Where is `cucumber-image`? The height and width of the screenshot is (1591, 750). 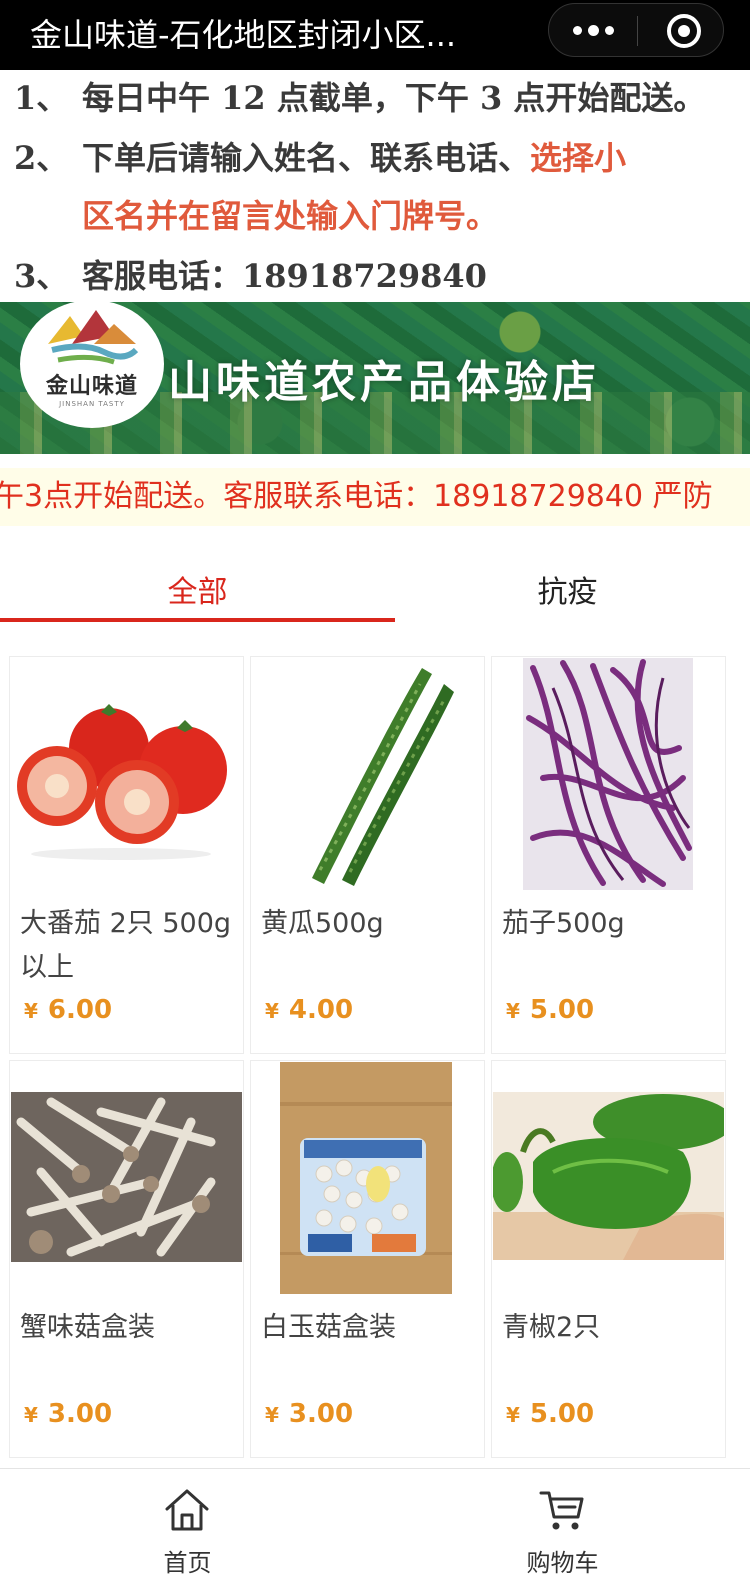 cucumber-image is located at coordinates (367, 774).